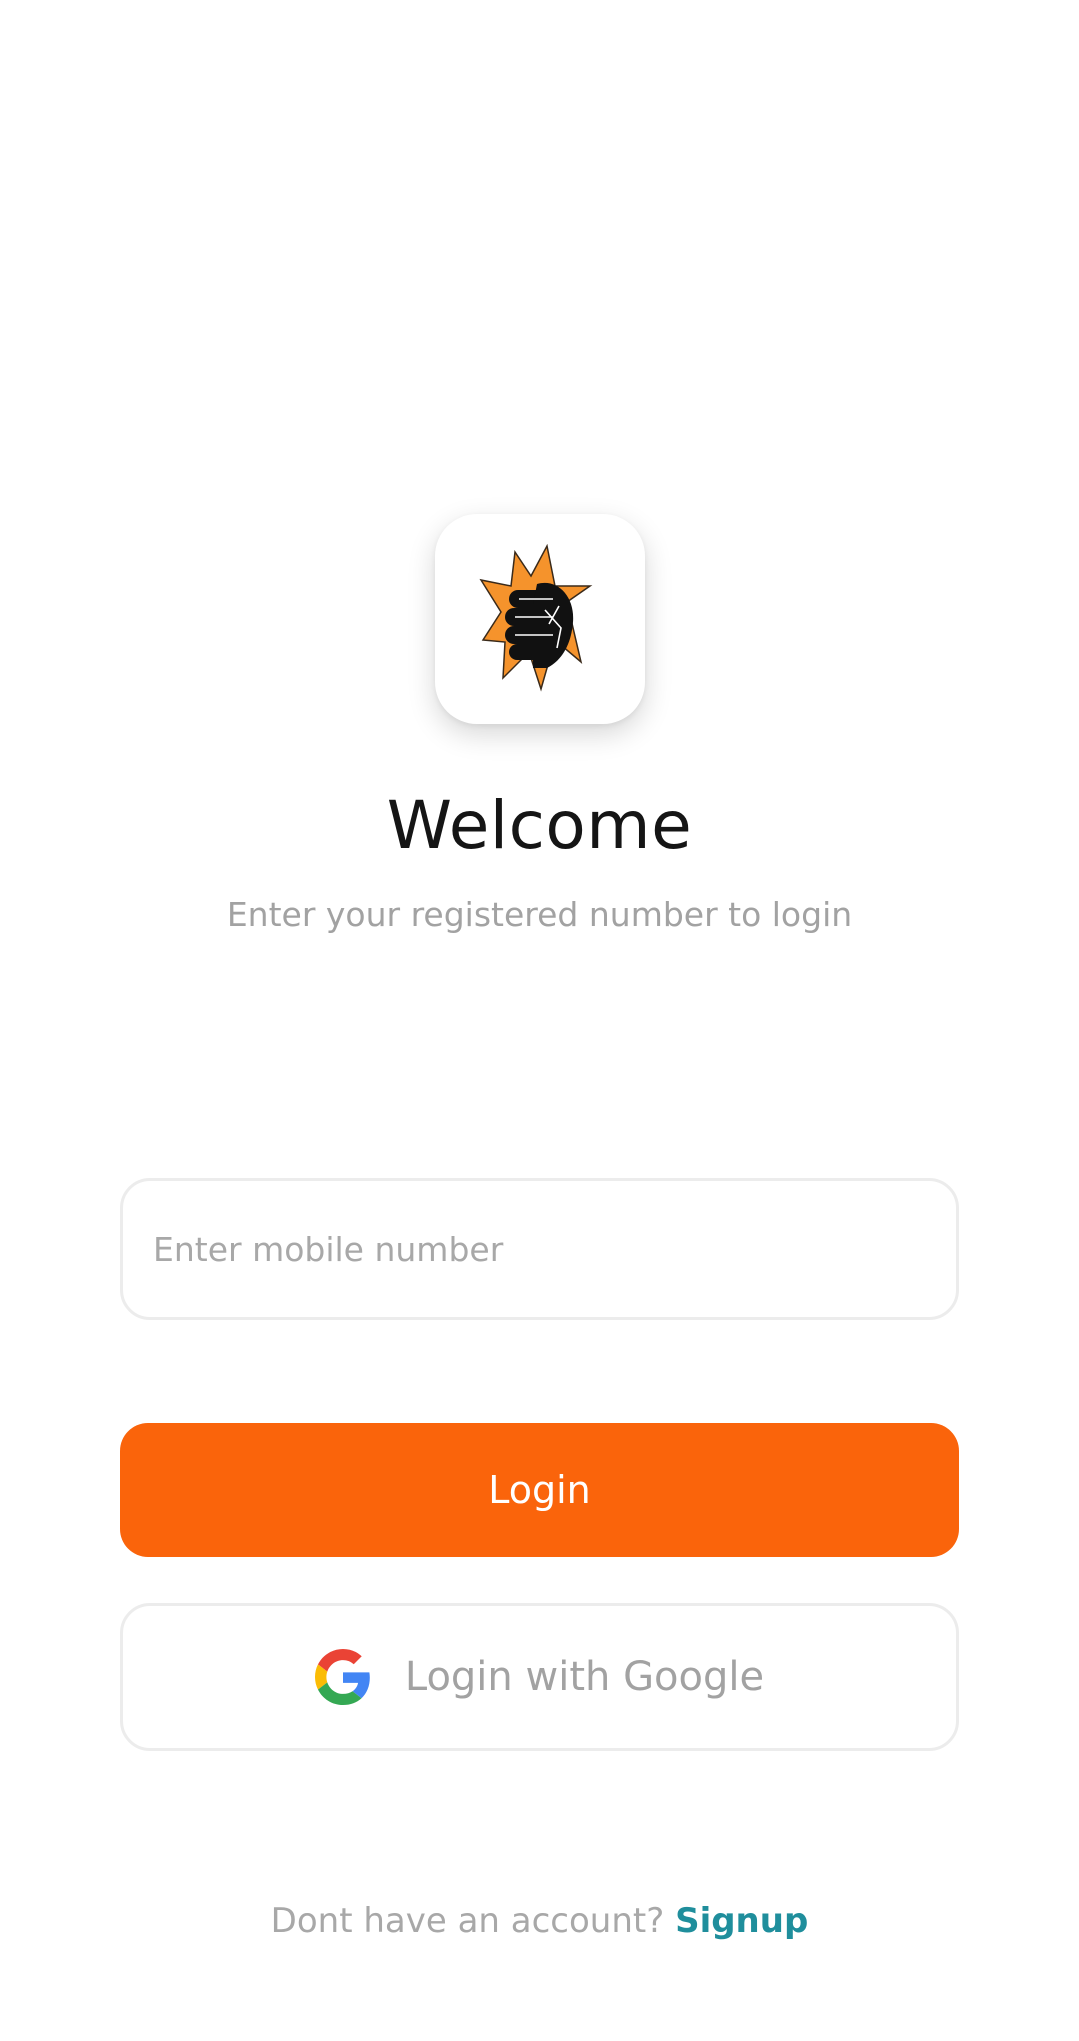  I want to click on signup-link: Signup, so click(741, 1921).